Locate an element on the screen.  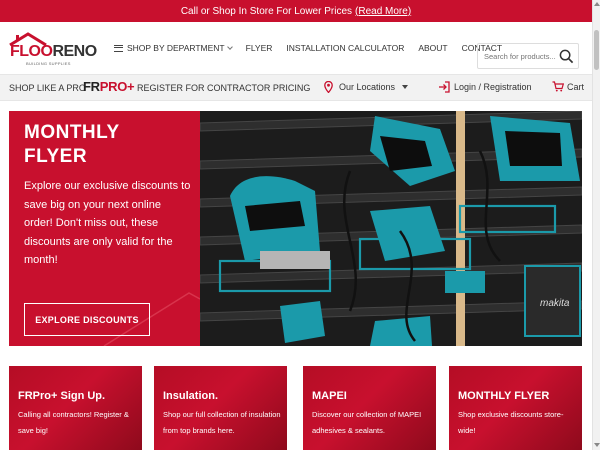
scrollbar-thumb is located at coordinates (596, 50).